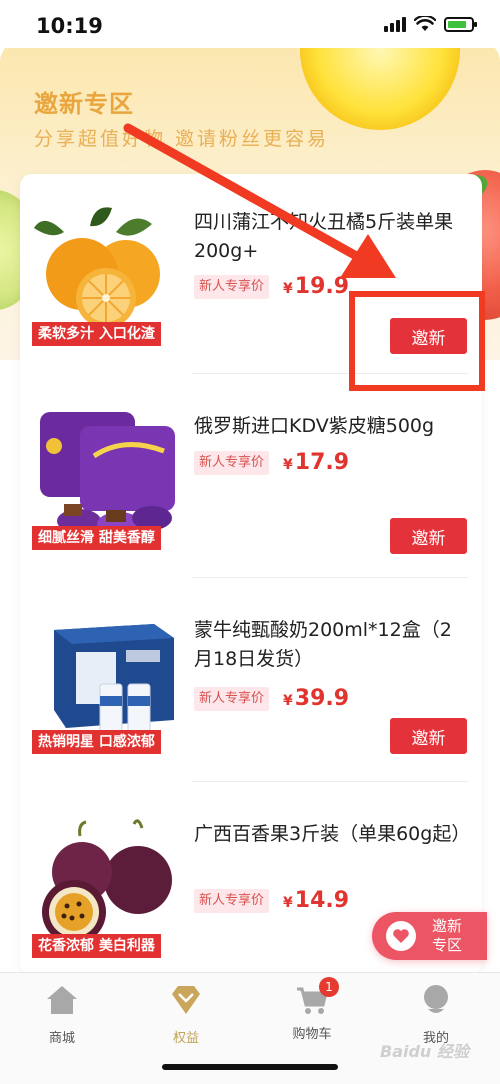  I want to click on product-tagline: 柔软多汁 入口化渣, so click(96, 334).